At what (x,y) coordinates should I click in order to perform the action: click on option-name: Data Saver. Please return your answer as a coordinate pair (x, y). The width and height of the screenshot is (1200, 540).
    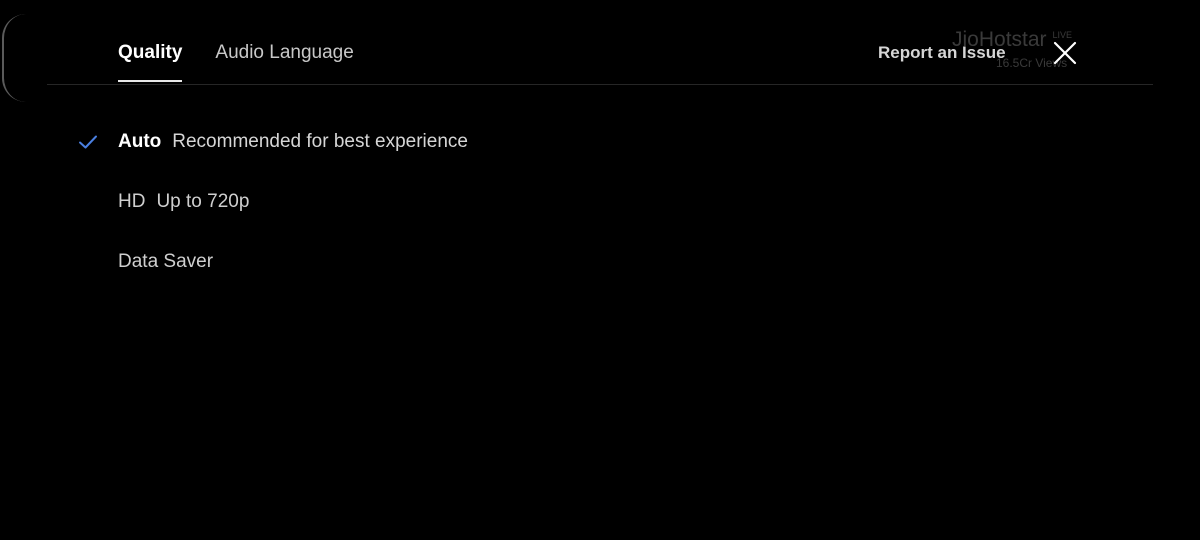
    Looking at the image, I should click on (166, 261).